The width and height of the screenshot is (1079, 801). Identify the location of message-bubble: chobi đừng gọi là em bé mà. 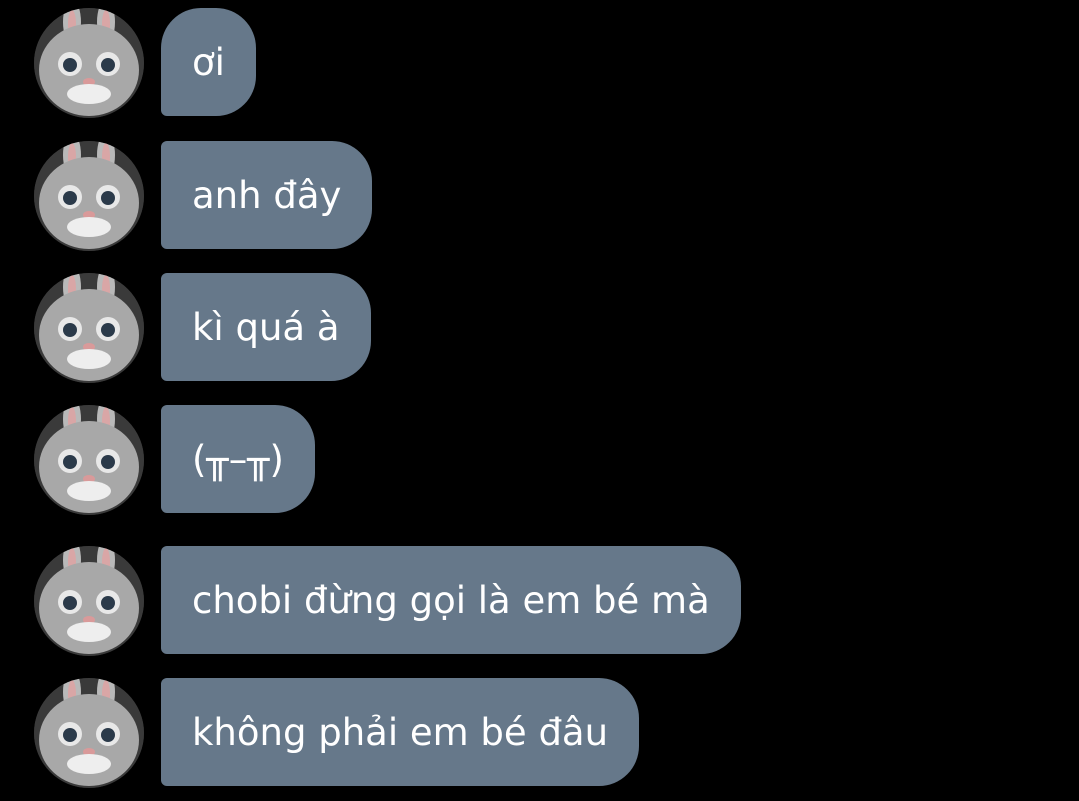
(451, 600).